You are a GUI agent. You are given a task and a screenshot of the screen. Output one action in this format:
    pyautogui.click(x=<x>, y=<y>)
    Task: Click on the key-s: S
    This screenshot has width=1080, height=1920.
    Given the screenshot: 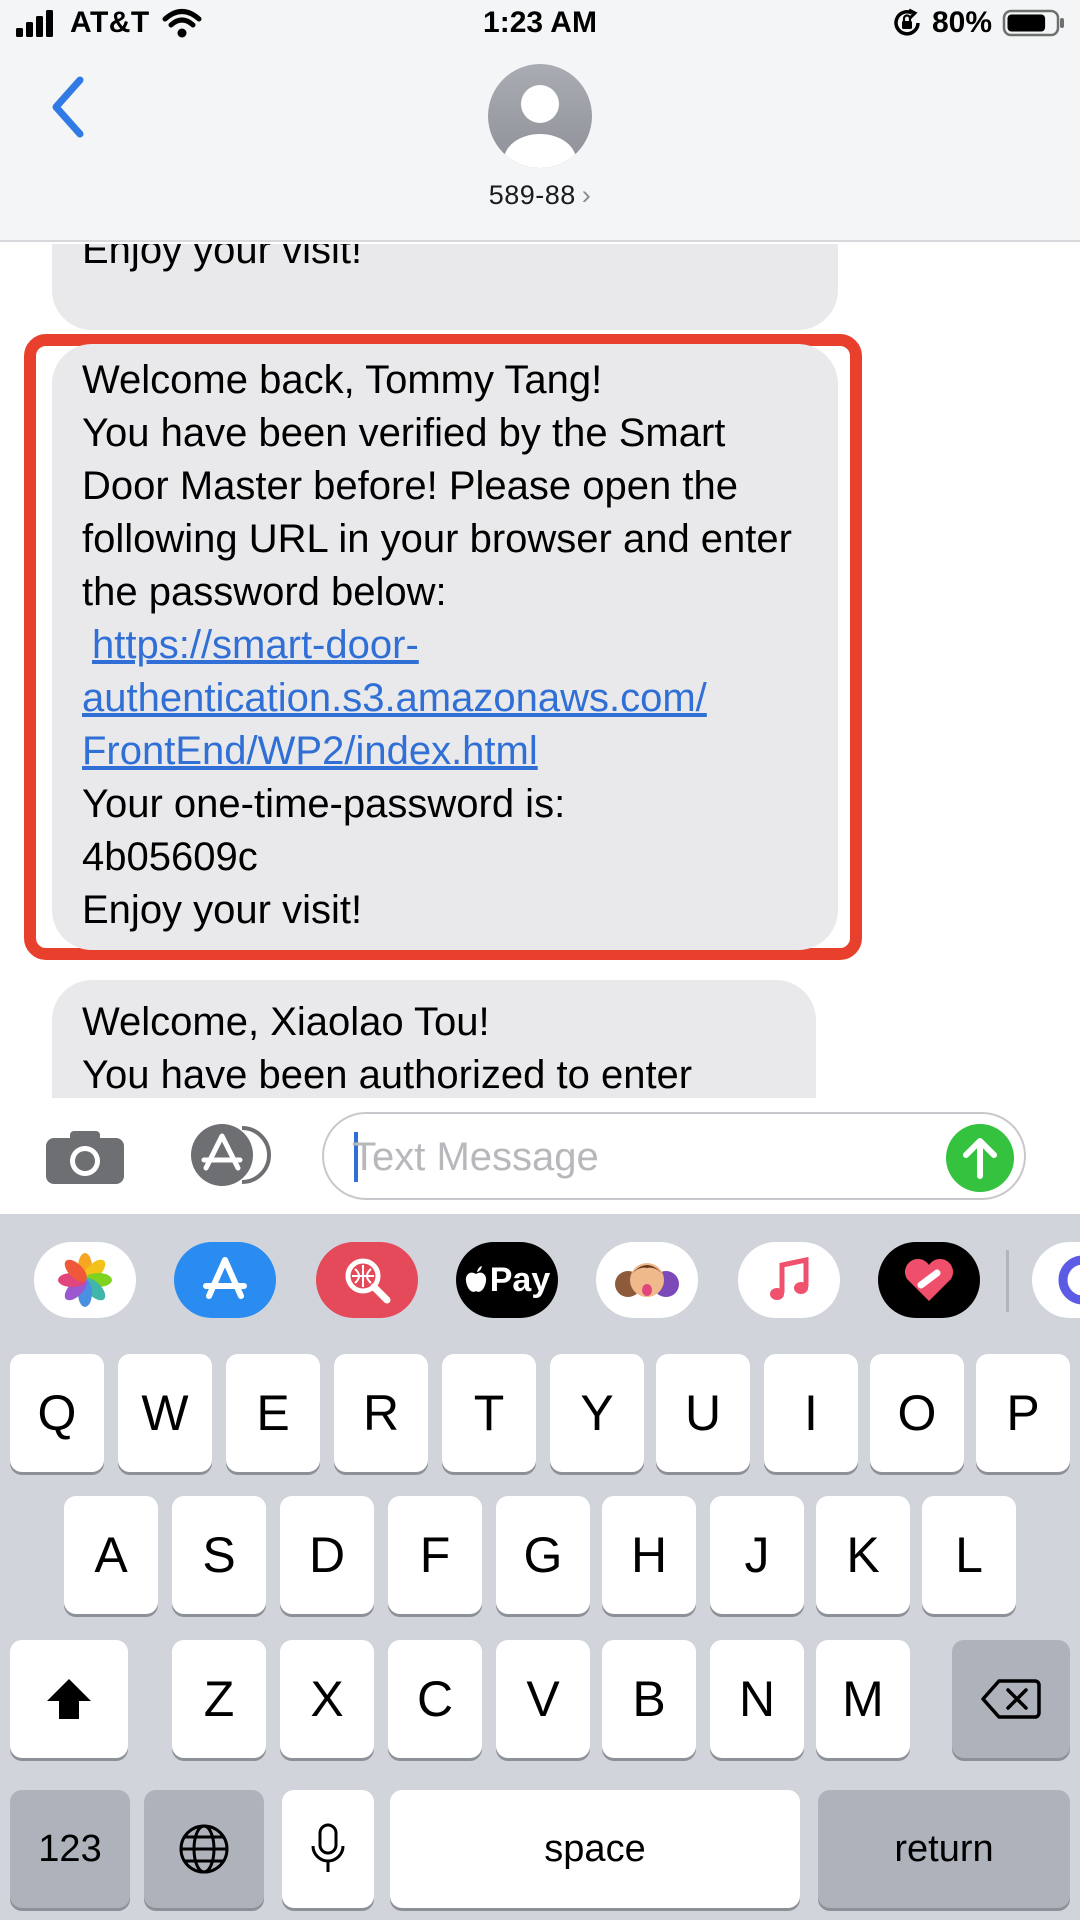 What is the action you would take?
    pyautogui.click(x=219, y=1555)
    